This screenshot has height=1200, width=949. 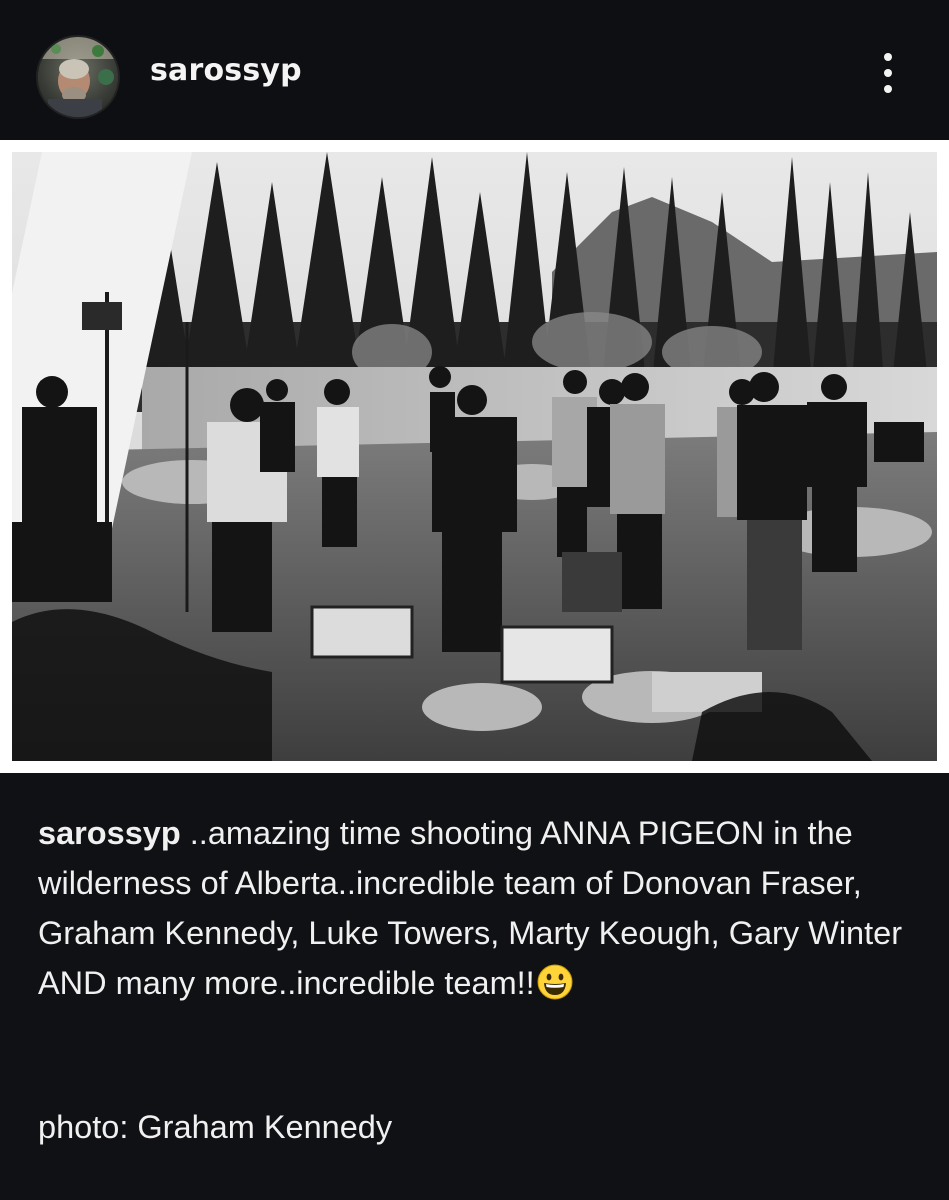 I want to click on photo-credit: photo: Graham Kennedy, so click(x=215, y=1127).